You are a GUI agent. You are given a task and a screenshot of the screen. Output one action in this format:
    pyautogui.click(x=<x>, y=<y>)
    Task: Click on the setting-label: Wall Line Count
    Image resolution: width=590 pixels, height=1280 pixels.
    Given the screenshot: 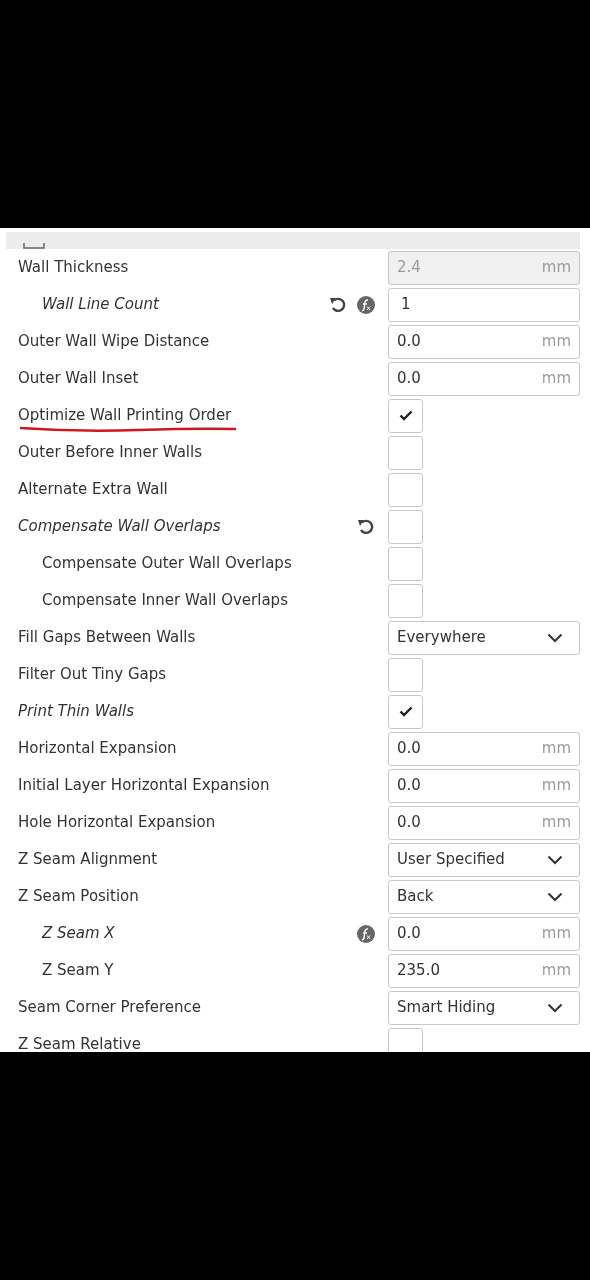 What is the action you would take?
    pyautogui.click(x=100, y=305)
    